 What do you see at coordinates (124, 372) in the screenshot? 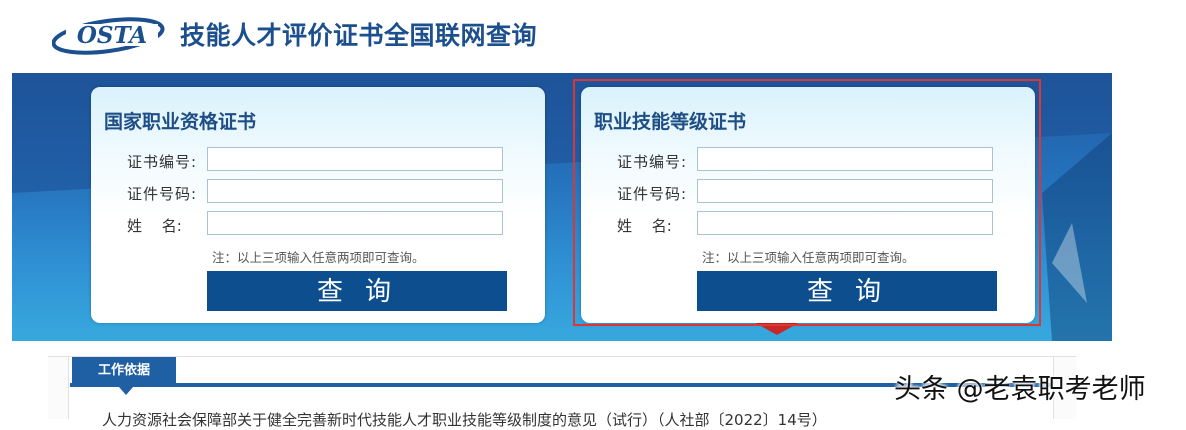
I see `tab-work-basis: 工作依据` at bounding box center [124, 372].